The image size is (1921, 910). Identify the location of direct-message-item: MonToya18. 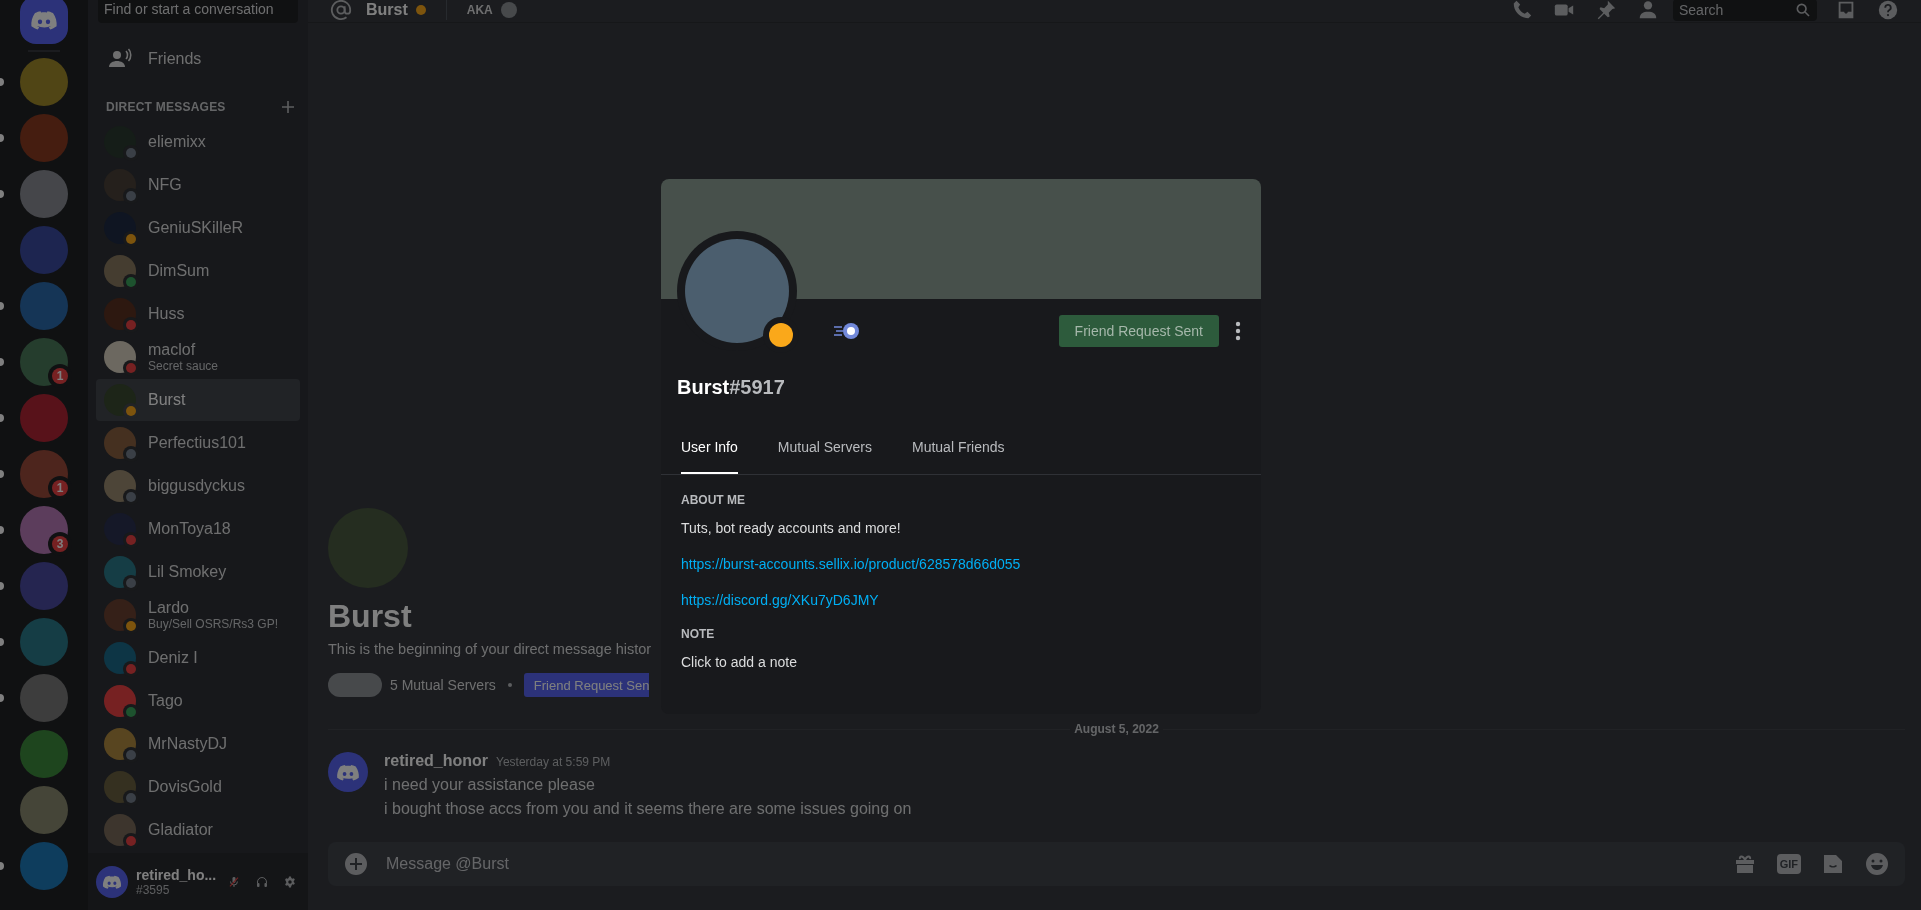
(198, 529).